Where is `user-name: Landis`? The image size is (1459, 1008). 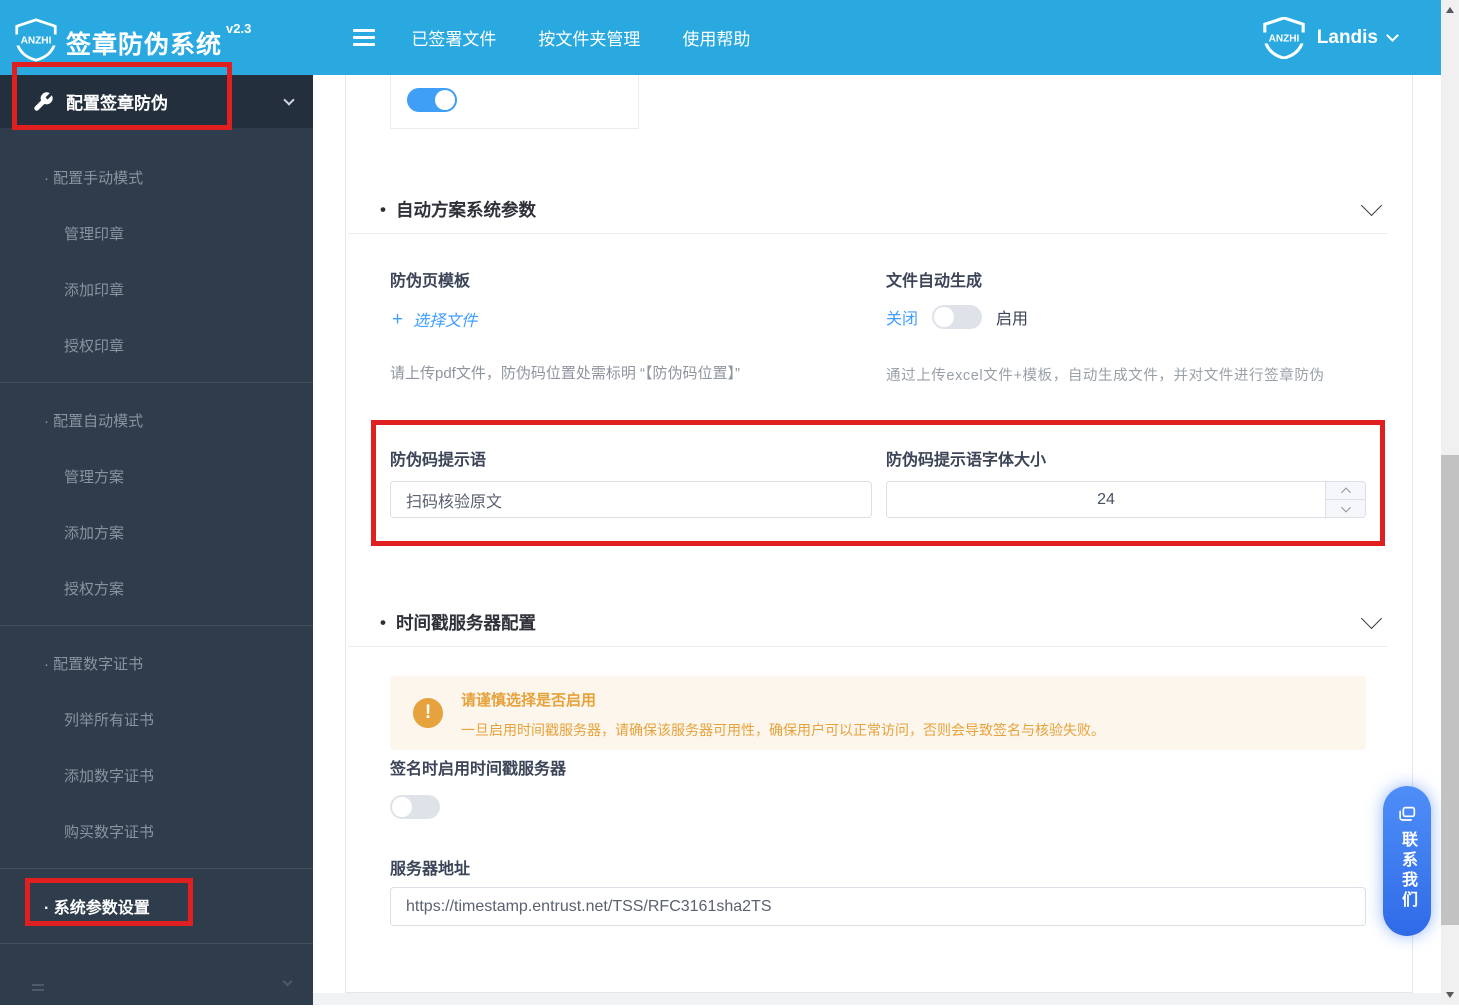 user-name: Landis is located at coordinates (1347, 37).